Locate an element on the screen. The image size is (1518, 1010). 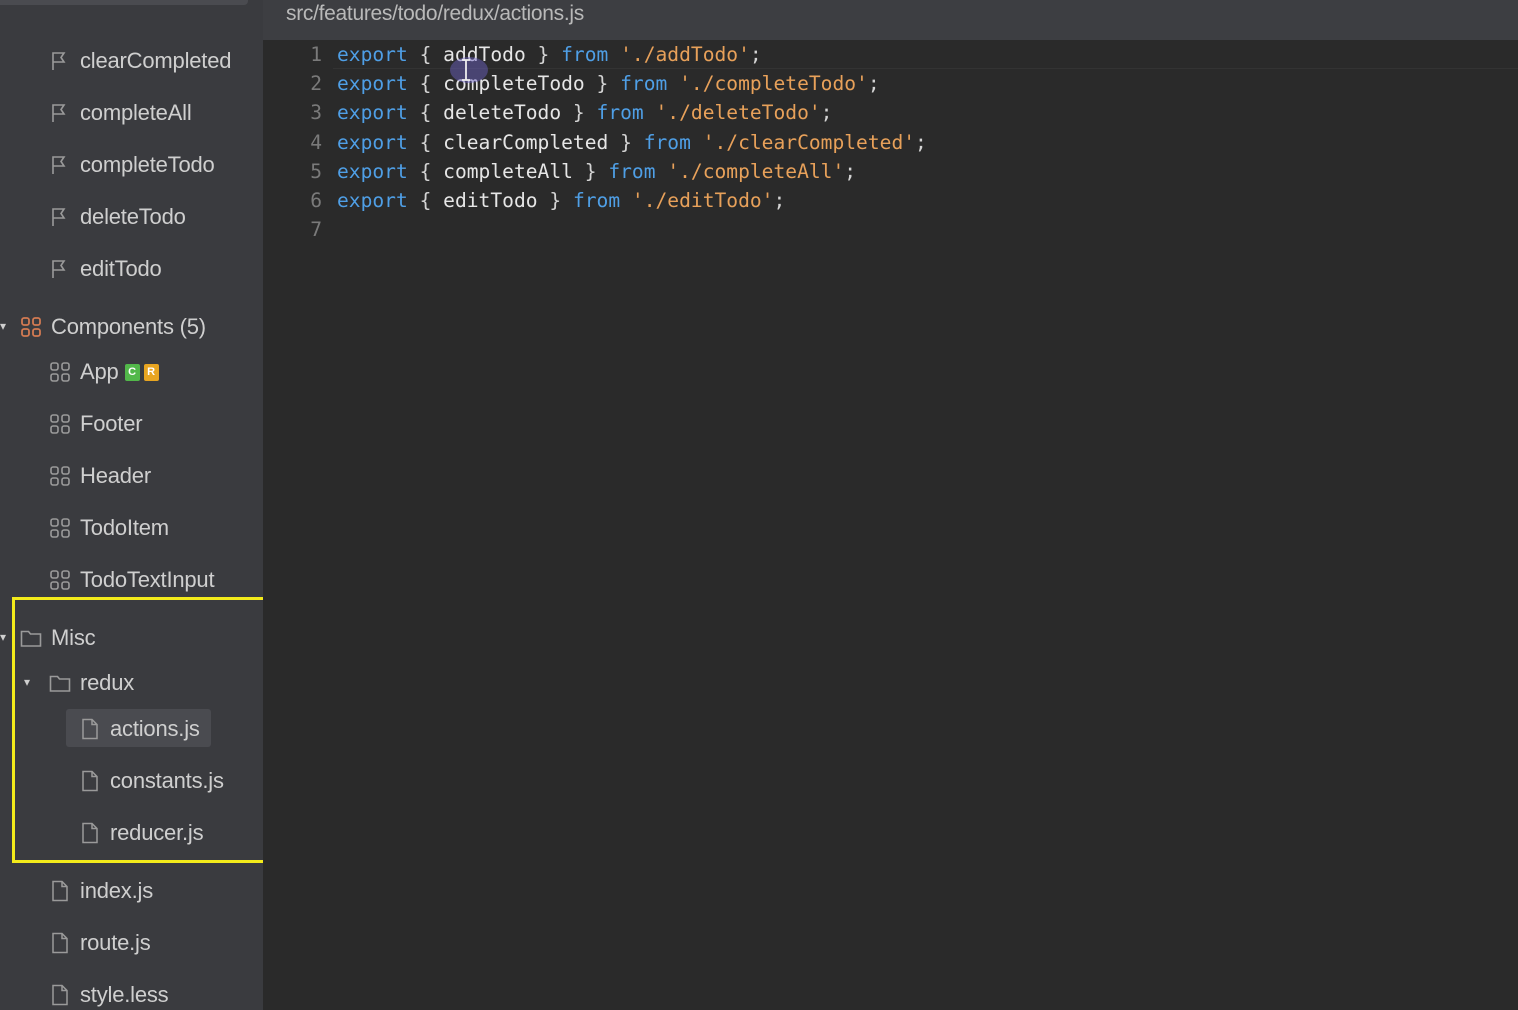
code-line: 6 export { editTodo } from './editTodo'; is located at coordinates (890, 200).